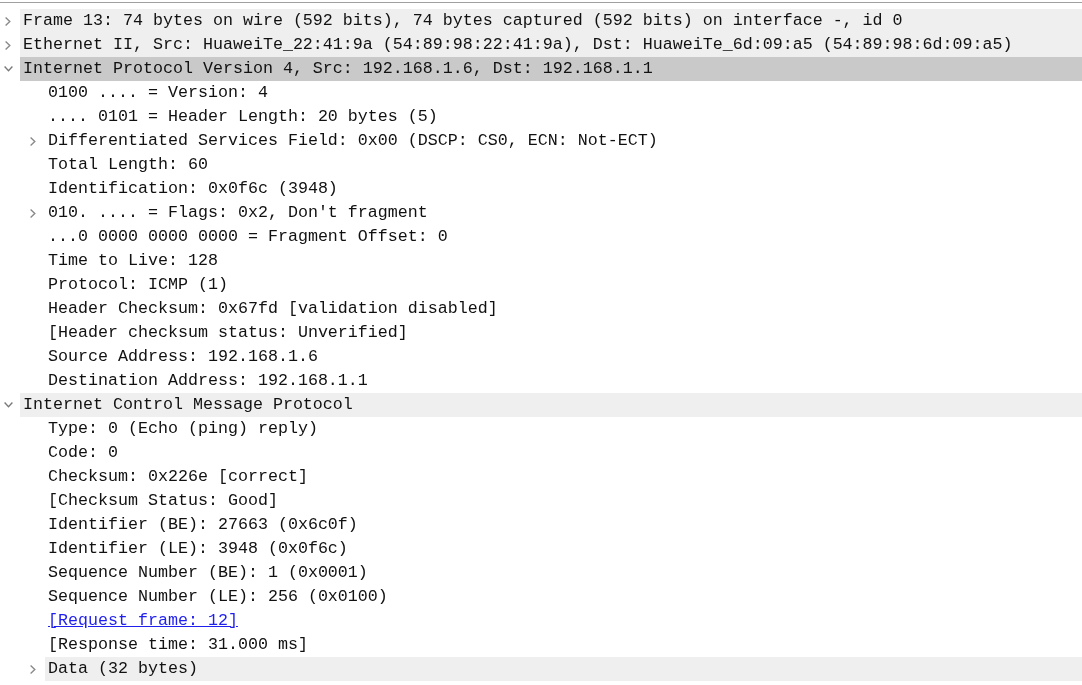 The image size is (1082, 685). What do you see at coordinates (353, 141) in the screenshot?
I see `tree-item: Differentiated Services Field: 0x00 (DSCP: CS0, ECN: Not-ECT)` at bounding box center [353, 141].